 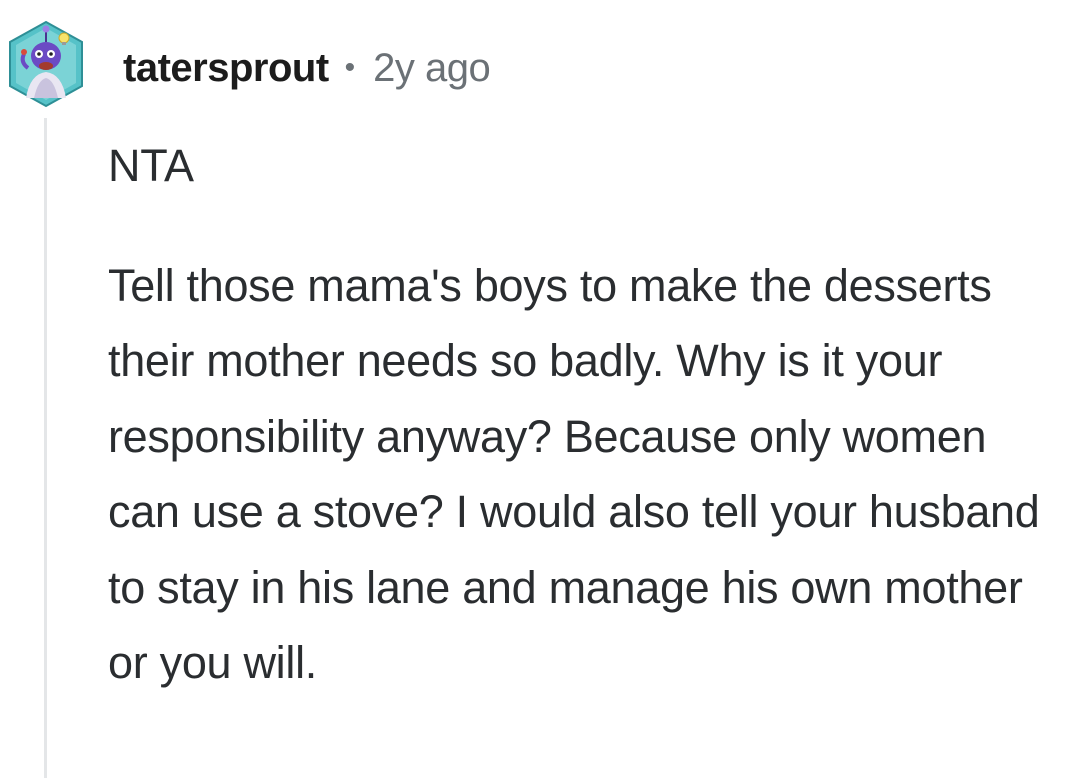 I want to click on user-avatar, so click(x=46, y=64).